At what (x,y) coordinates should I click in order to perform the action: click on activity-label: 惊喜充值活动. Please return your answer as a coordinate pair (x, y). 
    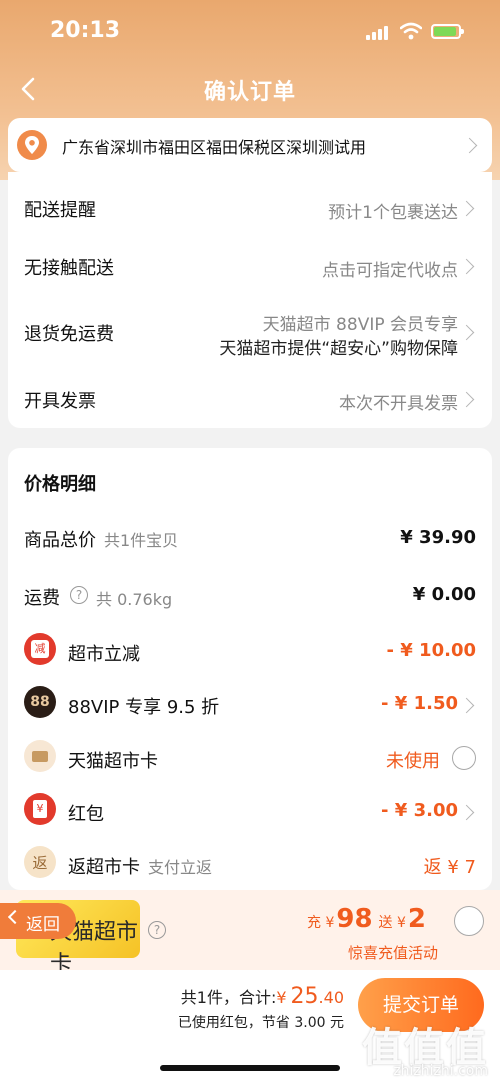
    Looking at the image, I should click on (393, 953).